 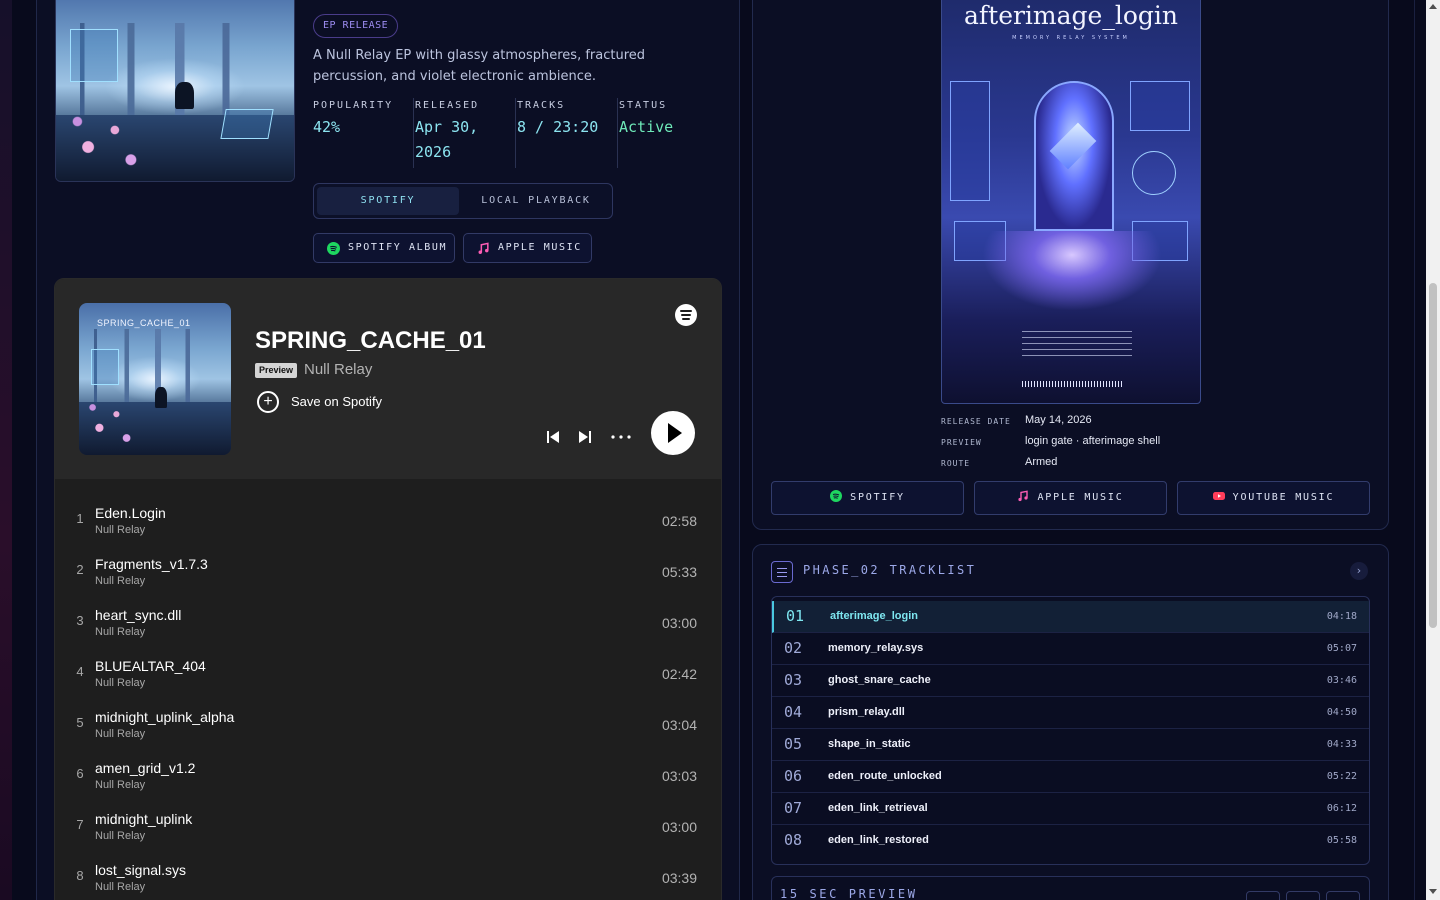 I want to click on poster-subtitle: MEMORY RELAY SYSTEM, so click(x=1071, y=38).